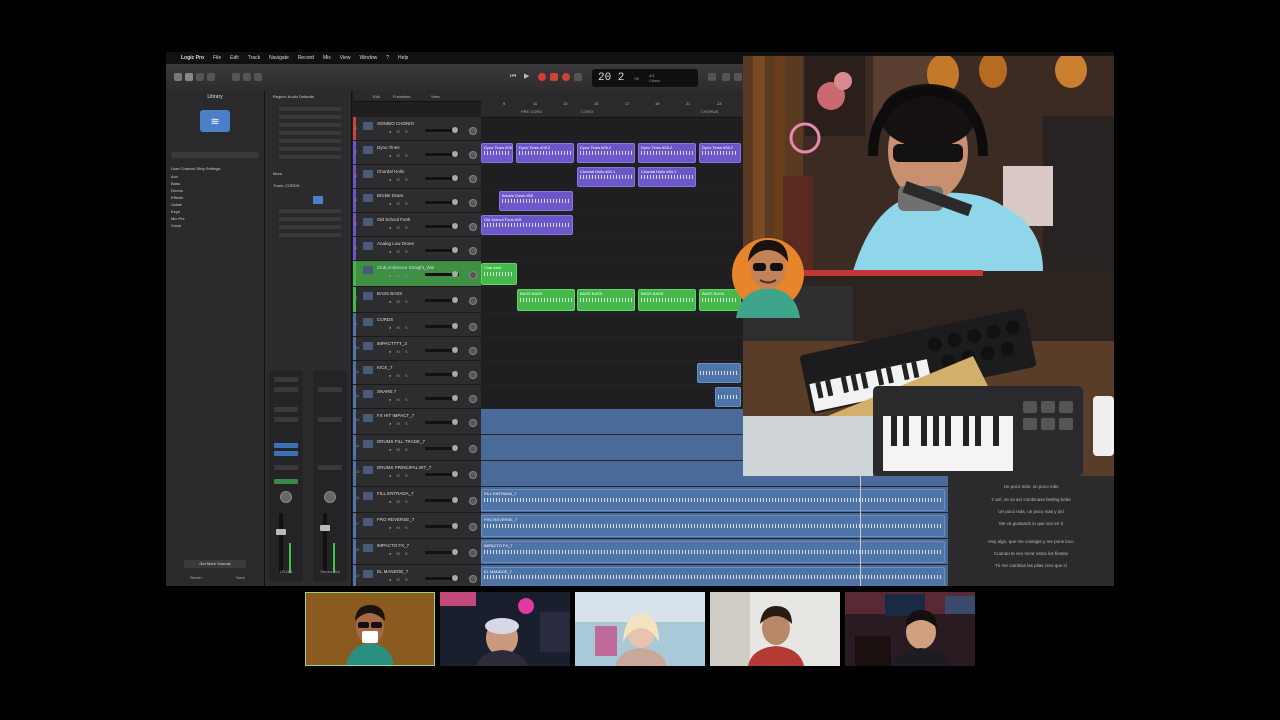 Image resolution: width=1280 pixels, height=720 pixels. What do you see at coordinates (554, 77) in the screenshot?
I see `capture-icon` at bounding box center [554, 77].